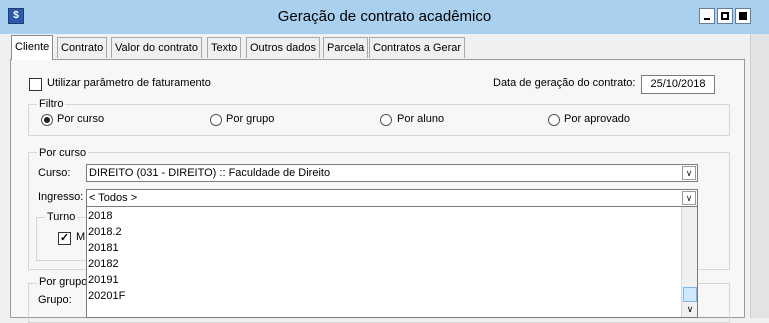 The image size is (769, 323). What do you see at coordinates (690, 294) in the screenshot?
I see `scrollbar-thumb` at bounding box center [690, 294].